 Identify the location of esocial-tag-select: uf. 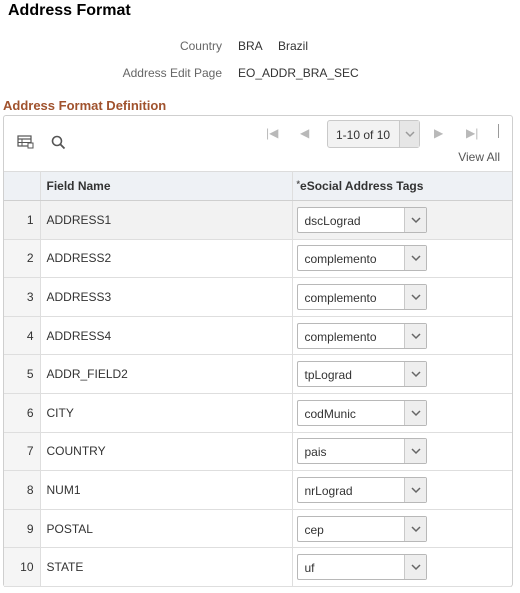
(361, 567).